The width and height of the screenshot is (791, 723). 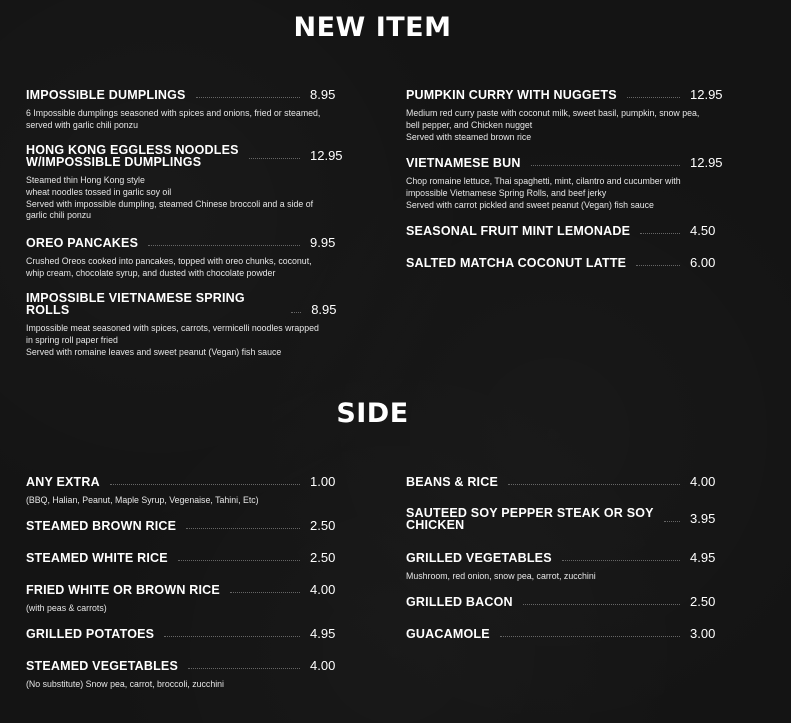 I want to click on menu-item-name: IMPOSSIBLE VIETNAMESE SPRING ROLLS, so click(x=153, y=304).